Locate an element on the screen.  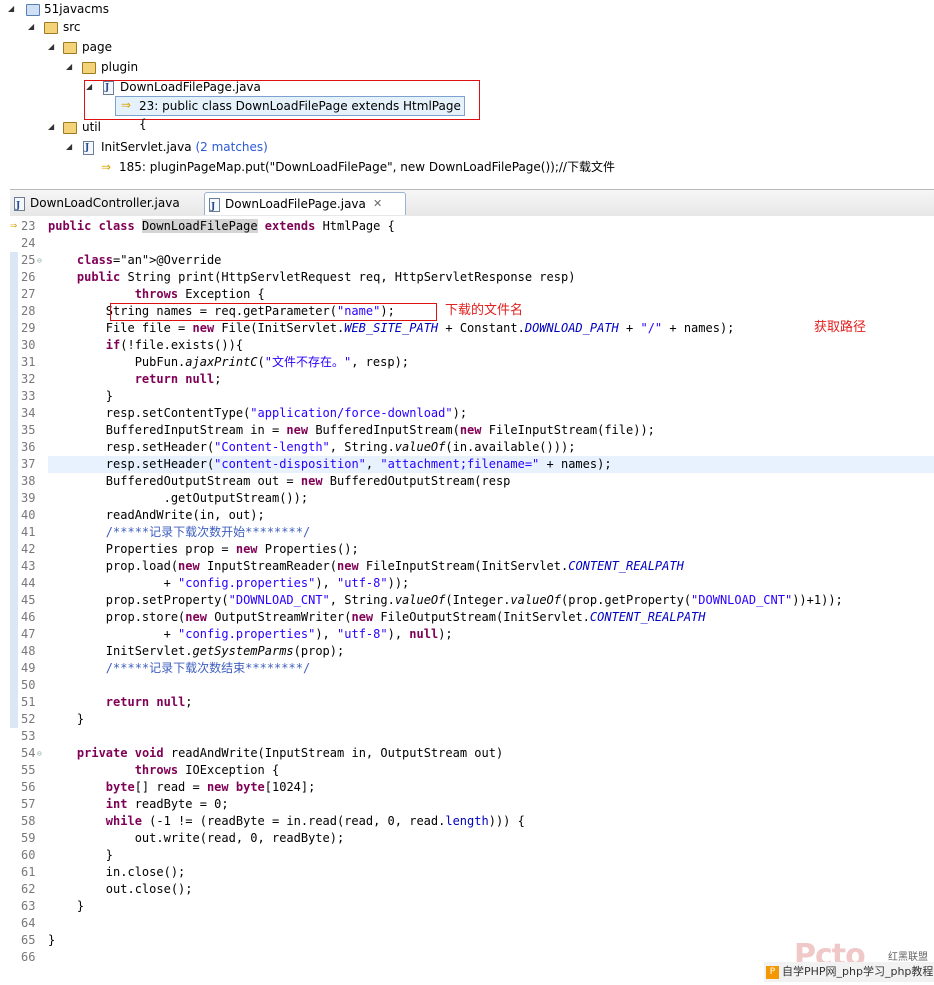
code-line: out.close(); is located at coordinates (120, 889).